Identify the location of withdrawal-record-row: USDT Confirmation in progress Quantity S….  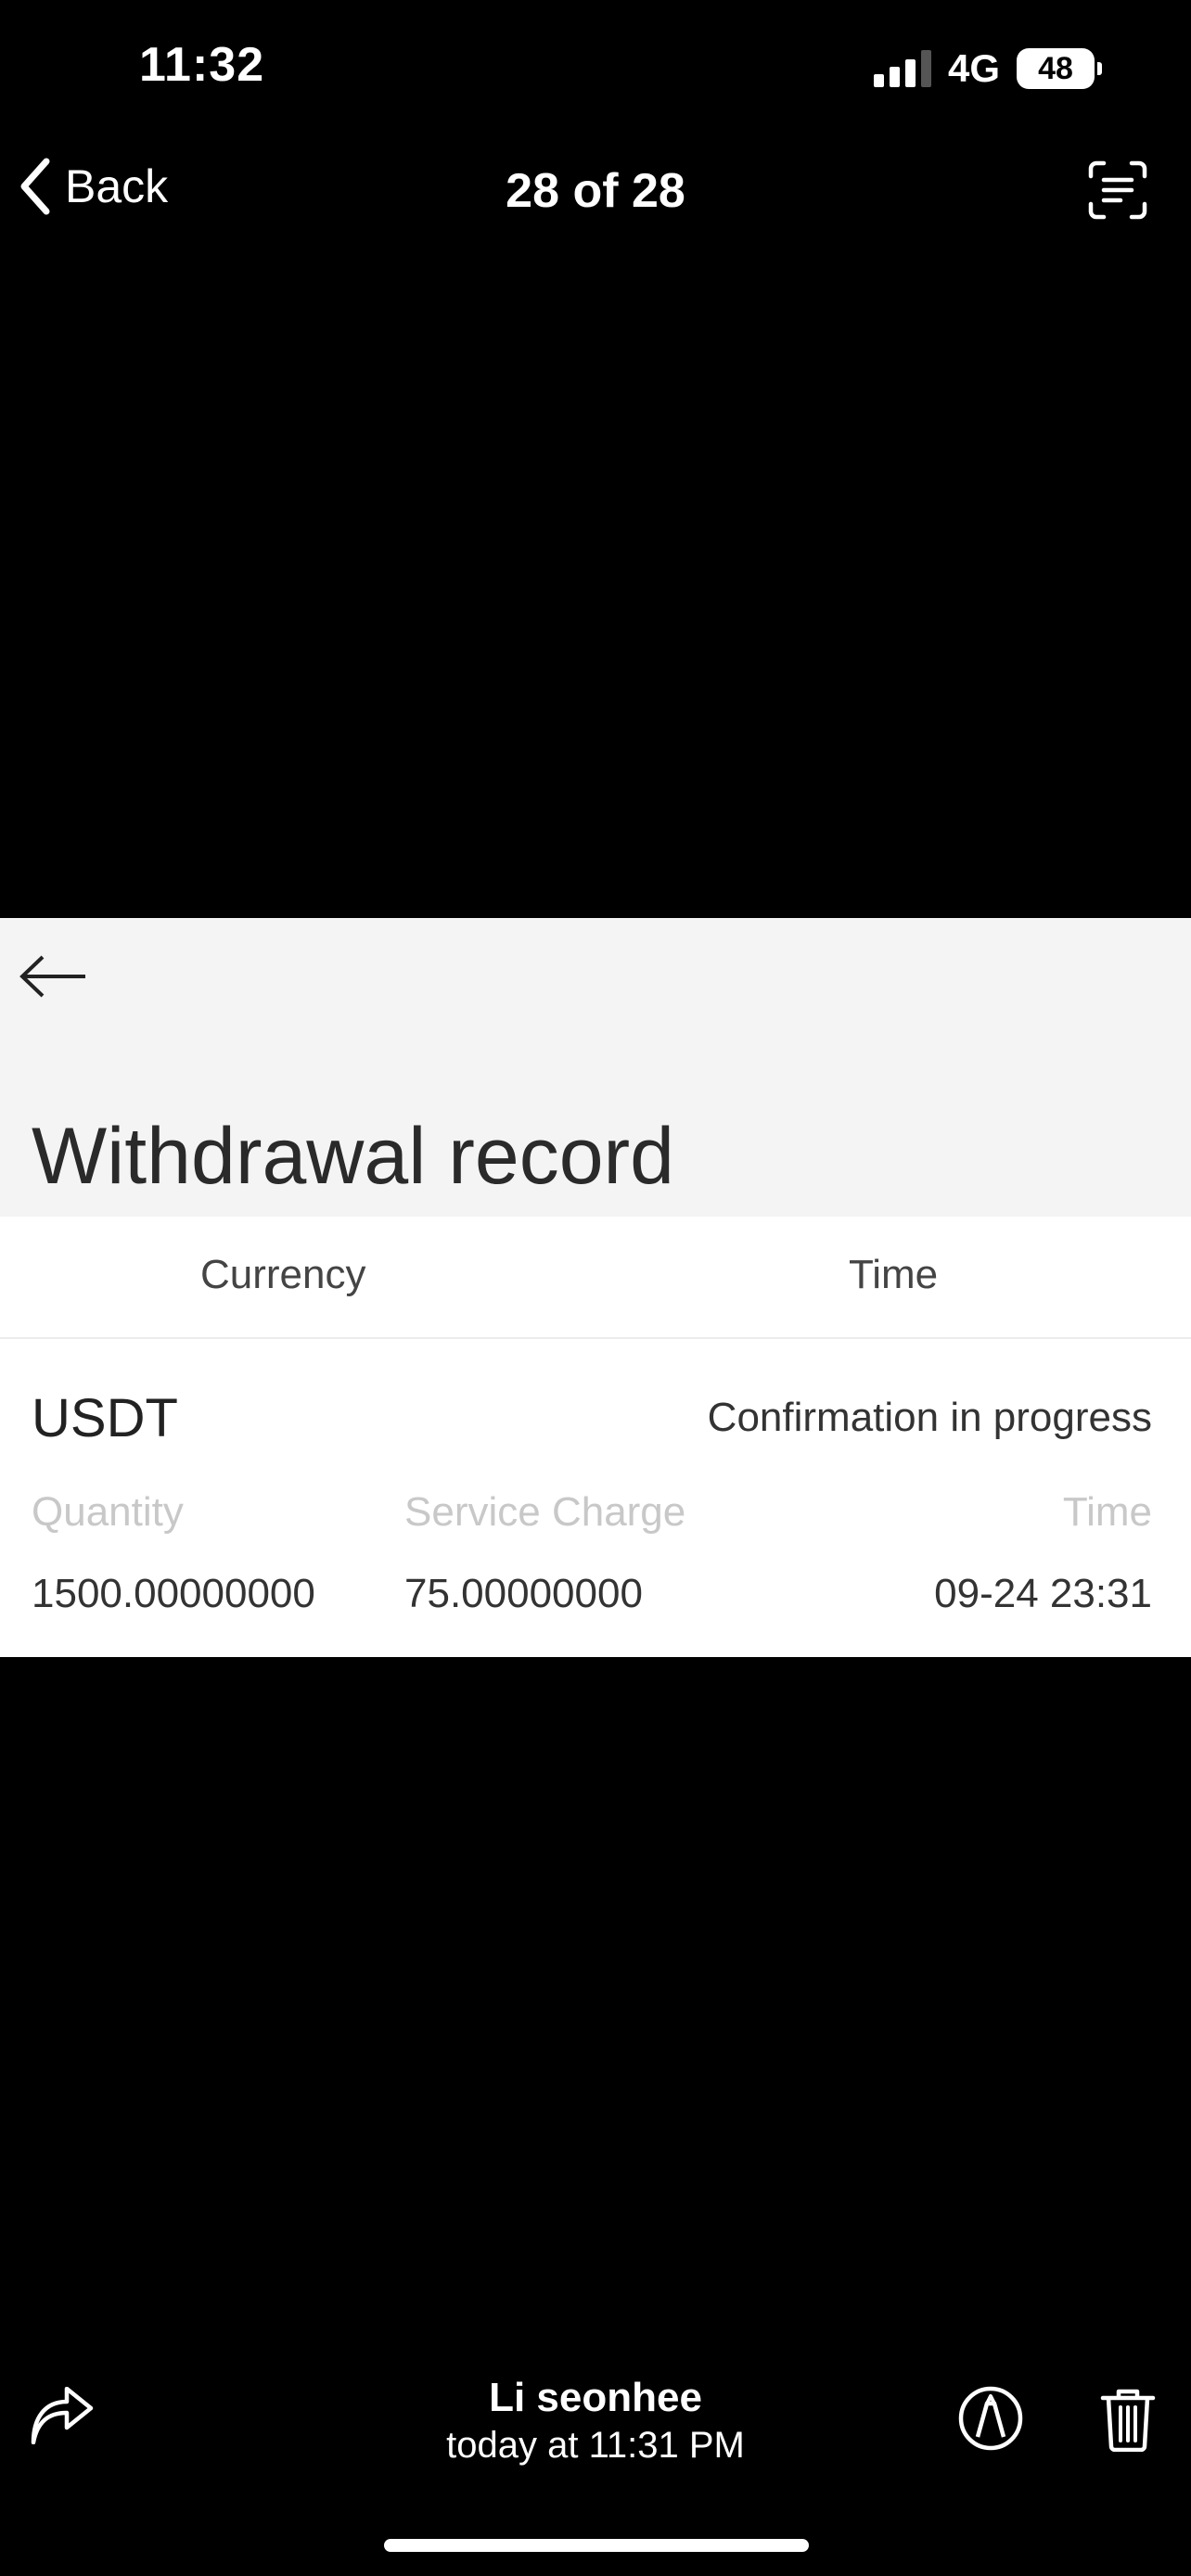
(595, 1498).